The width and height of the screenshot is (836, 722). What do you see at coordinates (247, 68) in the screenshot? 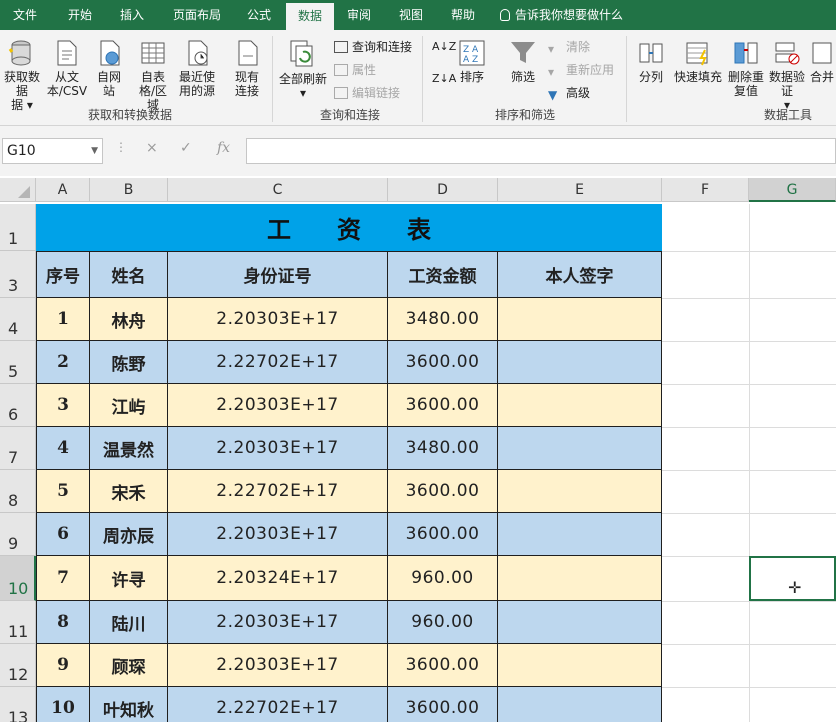
I see `existing-connections-button: 现有连接` at bounding box center [247, 68].